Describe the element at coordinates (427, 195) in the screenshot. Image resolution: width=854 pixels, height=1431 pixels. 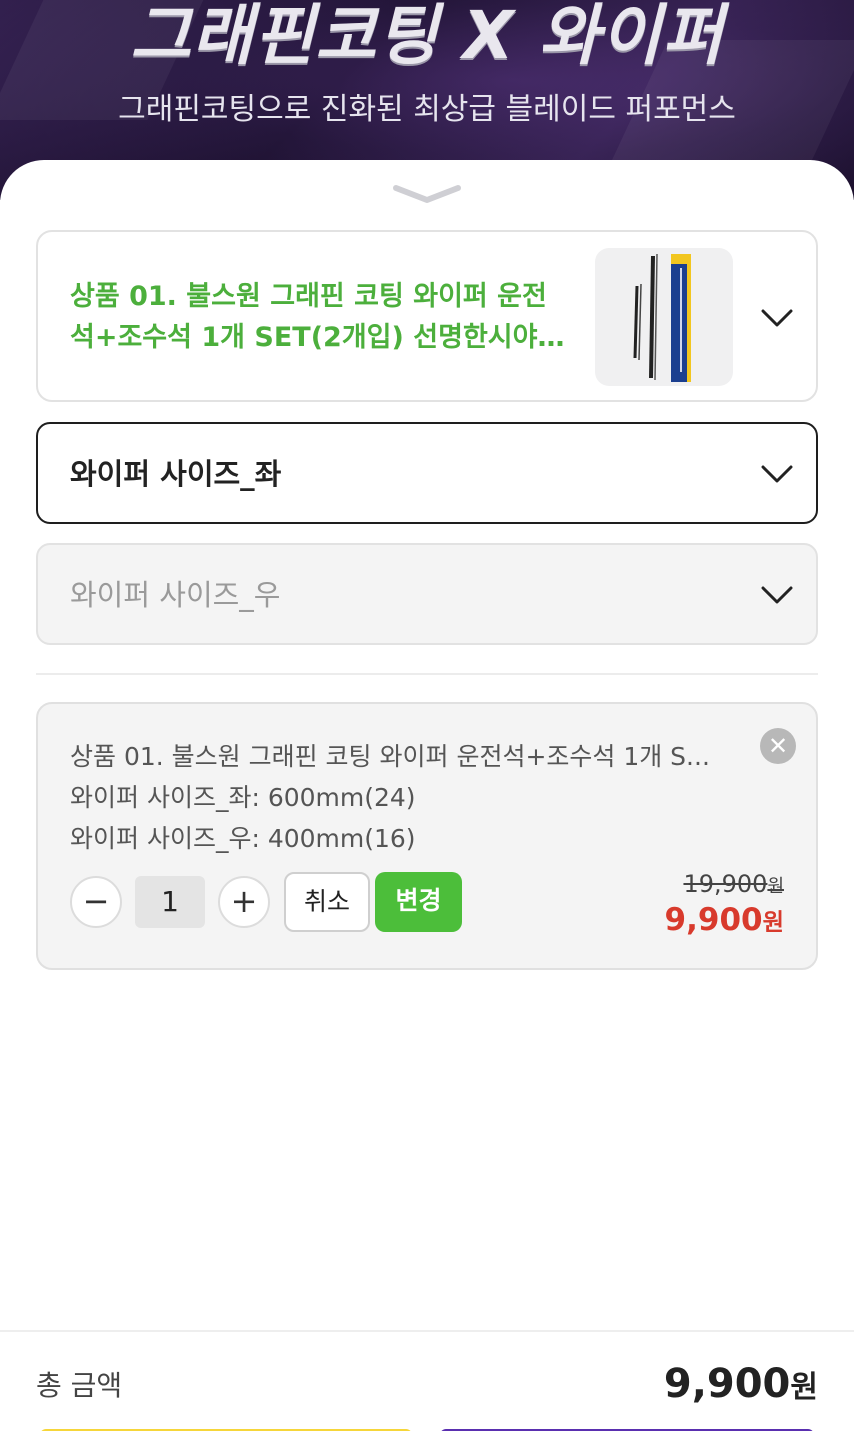
I see `sheet-collapse-handle-icon` at that location.